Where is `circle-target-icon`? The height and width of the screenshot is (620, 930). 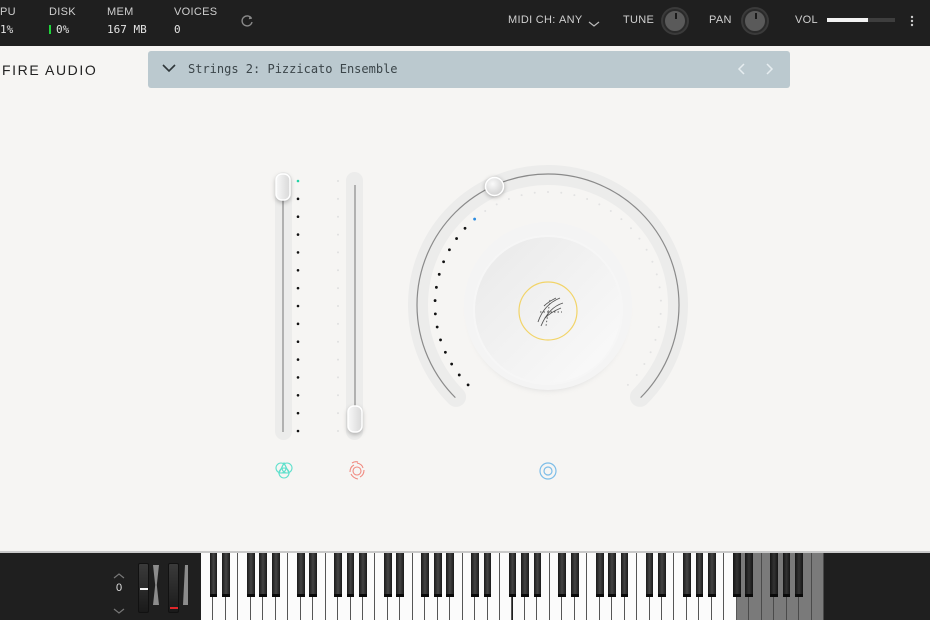
circle-target-icon is located at coordinates (548, 471).